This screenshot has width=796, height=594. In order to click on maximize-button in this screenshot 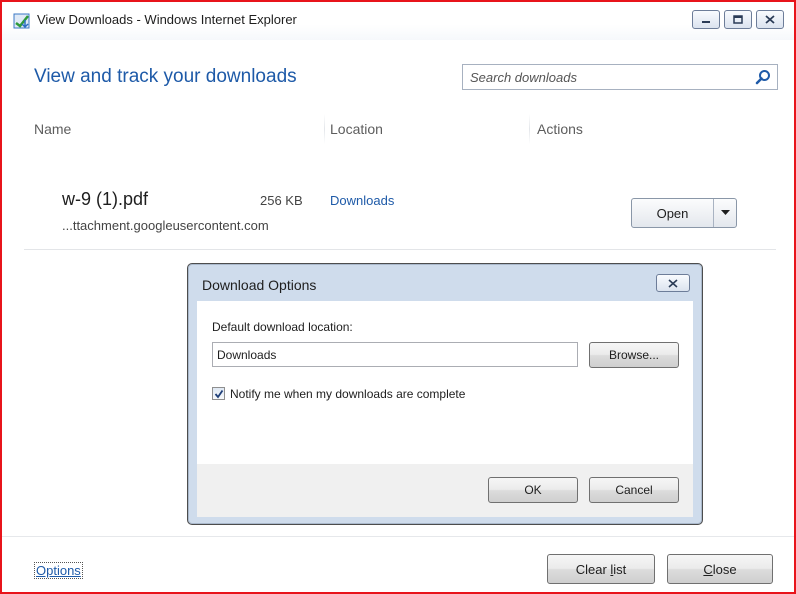, I will do `click(738, 19)`.